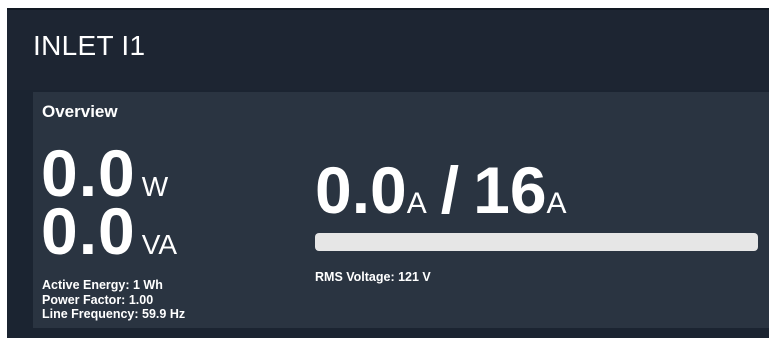 The width and height of the screenshot is (769, 338). Describe the element at coordinates (102, 285) in the screenshot. I see `active-energy-text: Active Energy: 1 Wh` at that location.